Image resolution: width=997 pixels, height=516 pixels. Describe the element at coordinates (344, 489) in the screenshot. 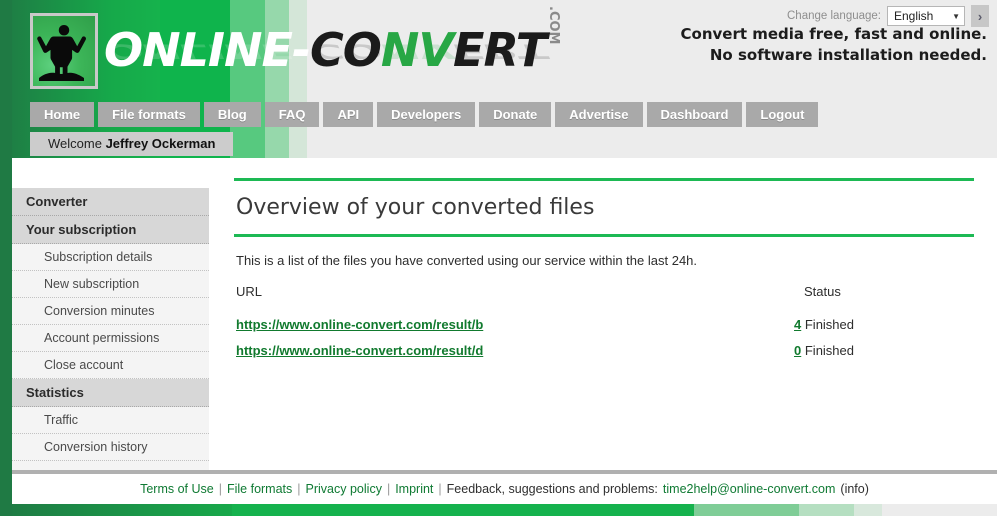

I see `footer-link-privacy-policy: Privacy policy` at that location.